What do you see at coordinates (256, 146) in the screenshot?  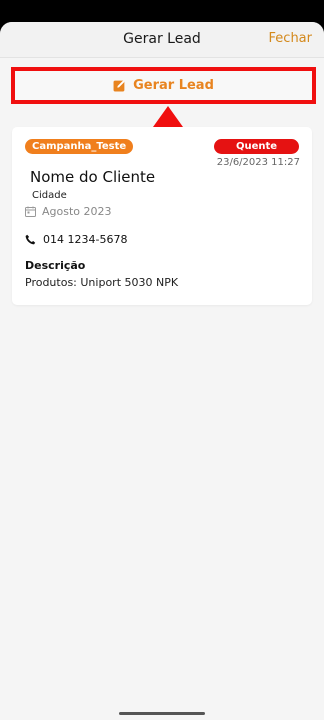 I see `temperature-badge: Quente` at bounding box center [256, 146].